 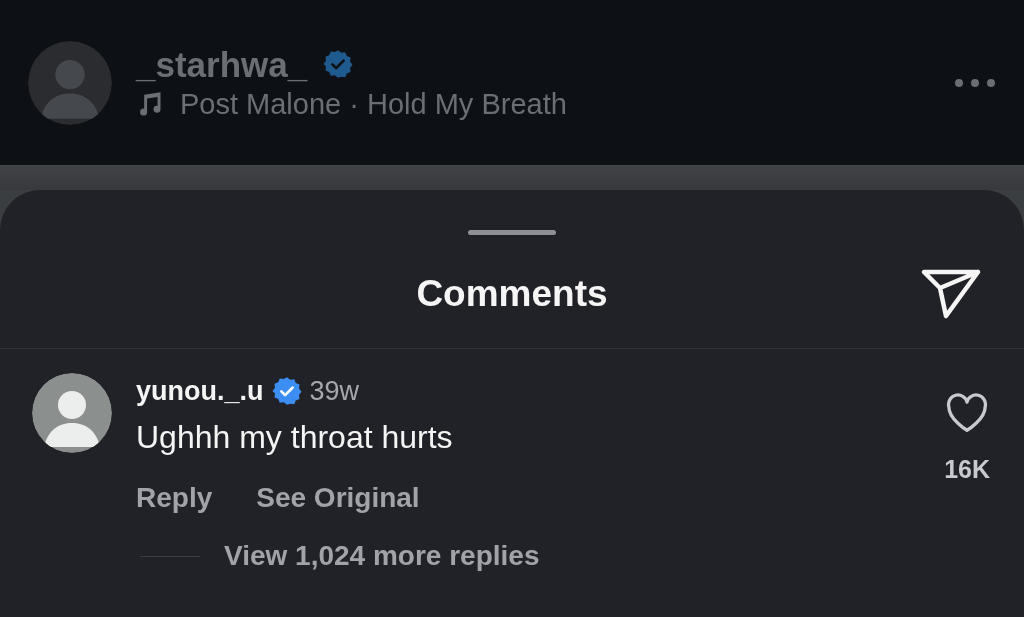 I want to click on comment-time: 39w, so click(x=334, y=391).